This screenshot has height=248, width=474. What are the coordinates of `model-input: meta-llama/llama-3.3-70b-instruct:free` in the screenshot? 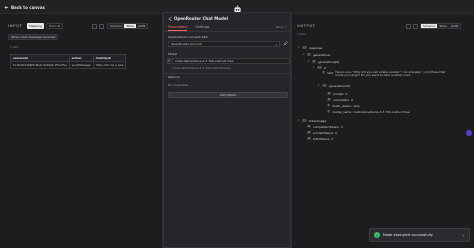 It's located at (231, 61).